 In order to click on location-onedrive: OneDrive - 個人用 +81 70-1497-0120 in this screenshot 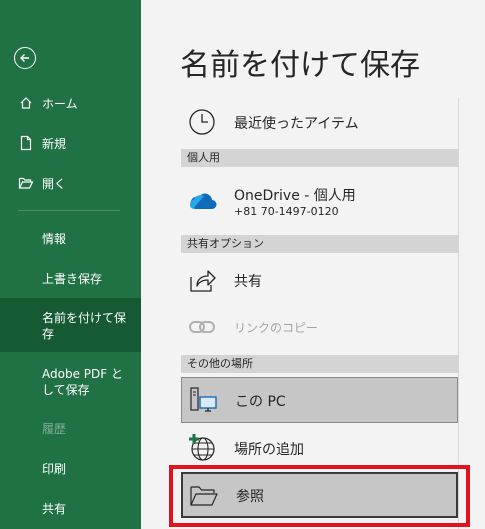, I will do `click(319, 201)`.